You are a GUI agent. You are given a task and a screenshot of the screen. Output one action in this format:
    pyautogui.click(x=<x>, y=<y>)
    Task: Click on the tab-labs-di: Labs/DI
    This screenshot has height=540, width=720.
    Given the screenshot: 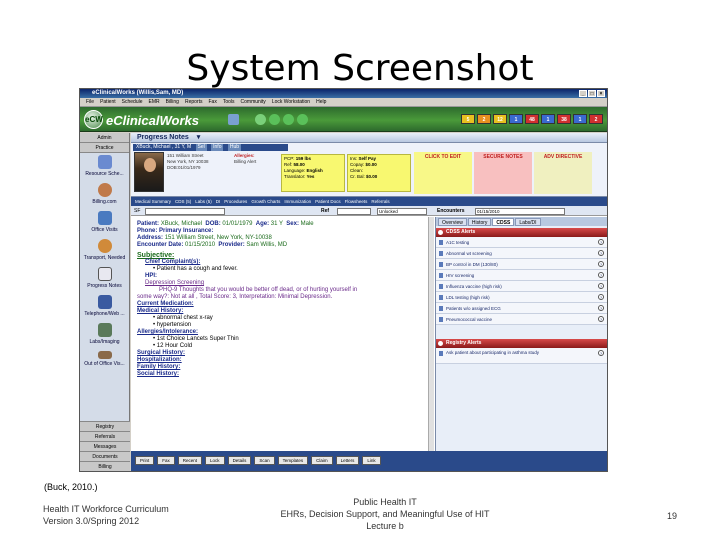 What is the action you would take?
    pyautogui.click(x=528, y=222)
    